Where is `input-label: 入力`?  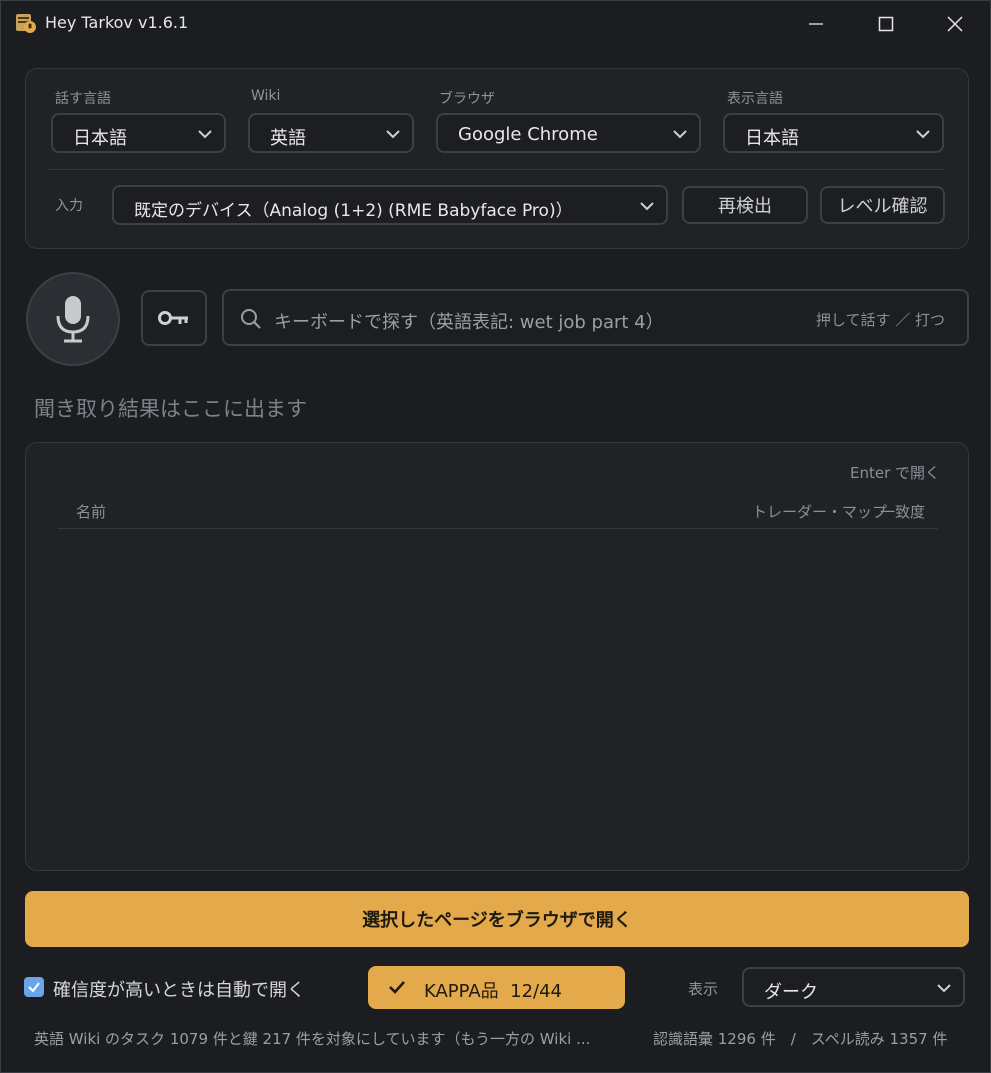
input-label: 入力 is located at coordinates (69, 206).